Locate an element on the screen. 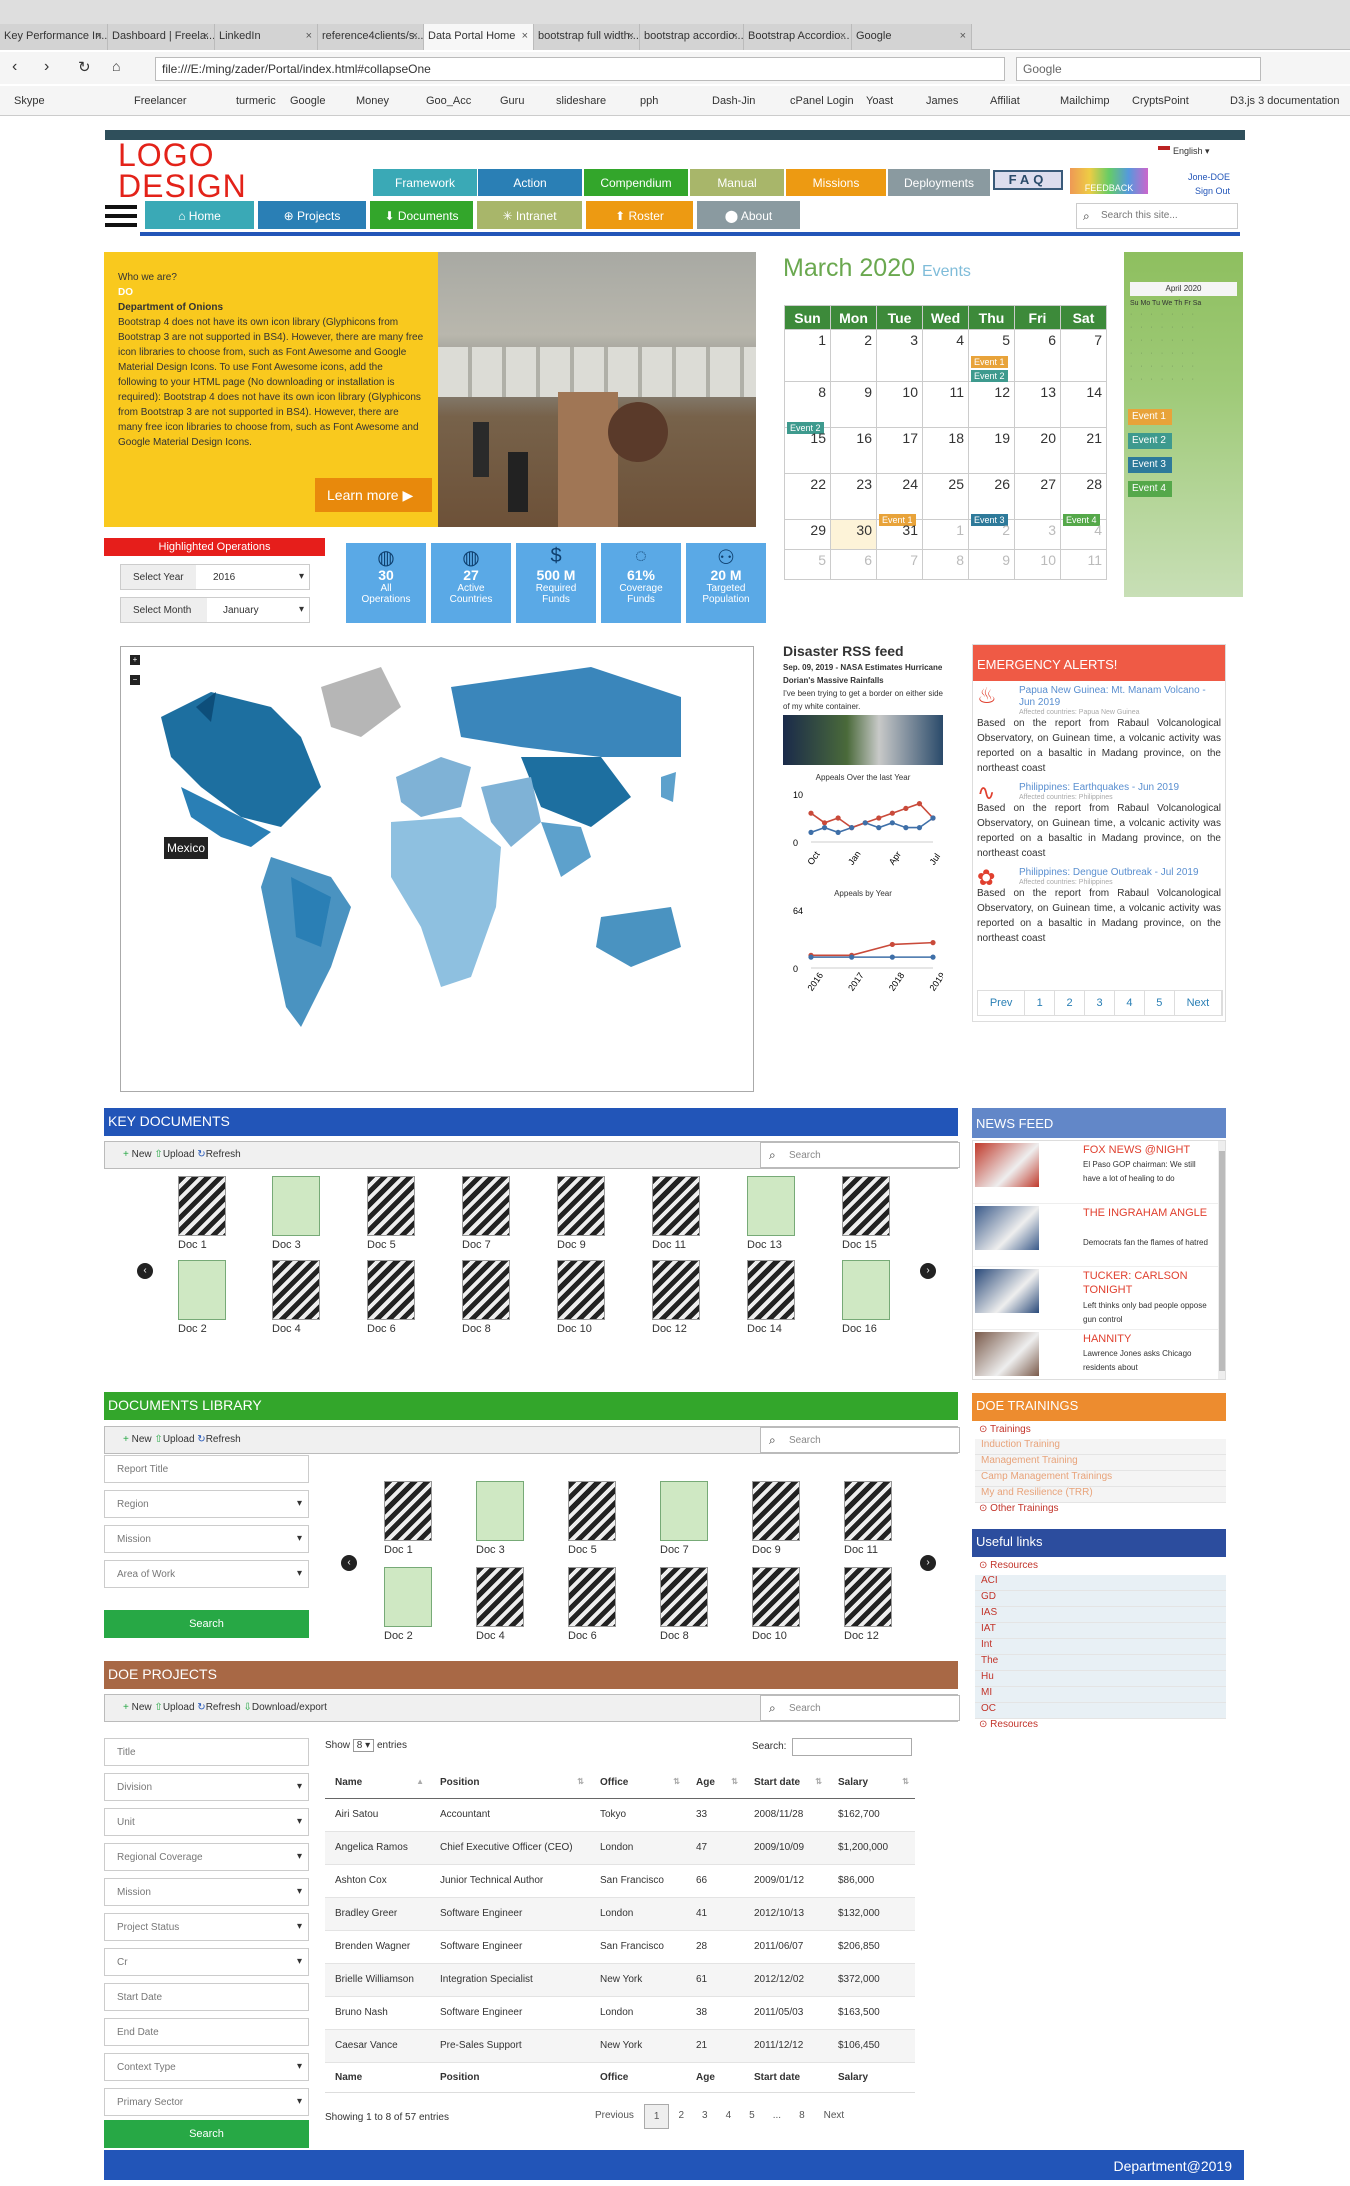 The width and height of the screenshot is (1350, 2186). calendar-day-cell: 31 is located at coordinates (899, 534).